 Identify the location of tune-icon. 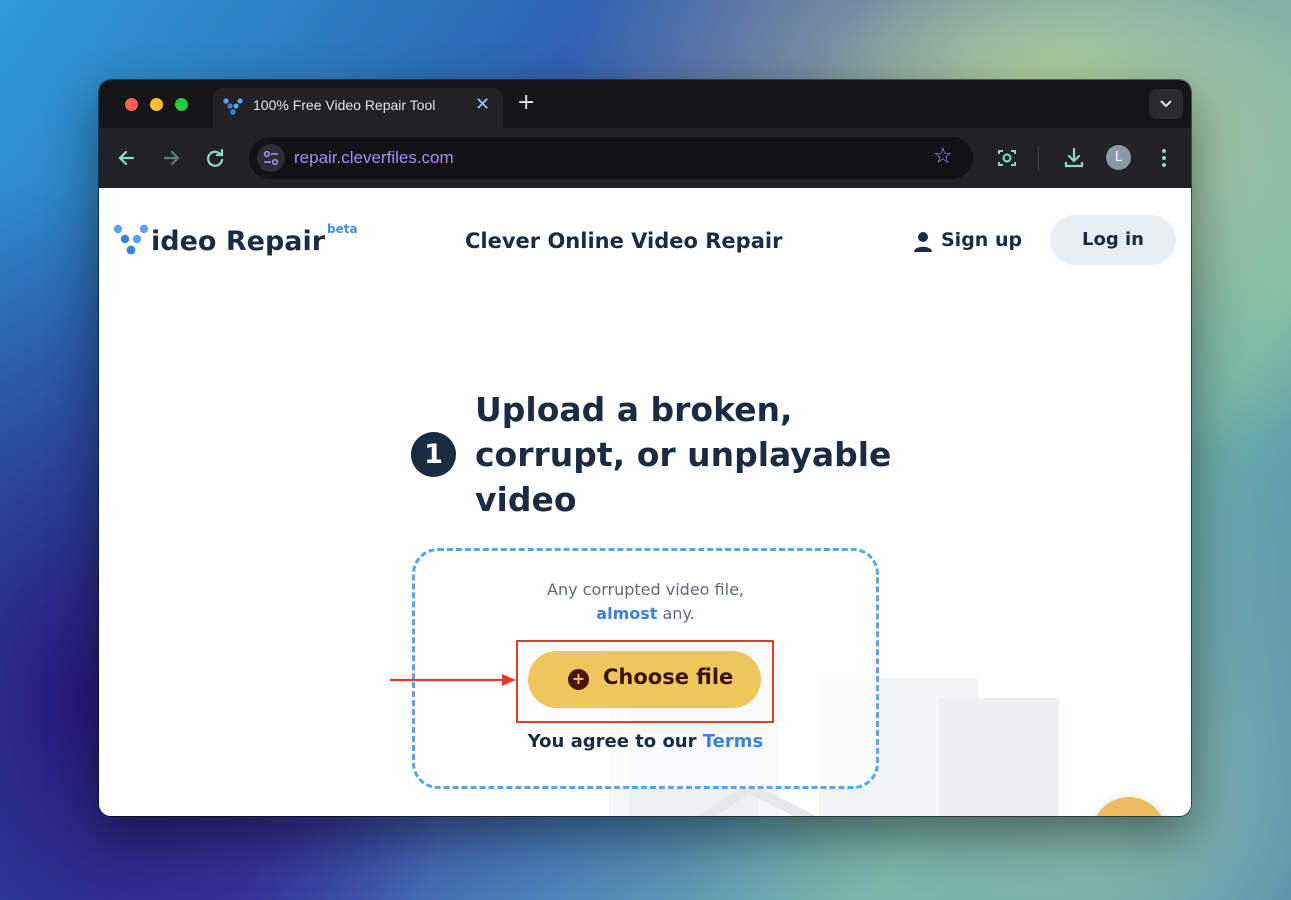
(271, 158).